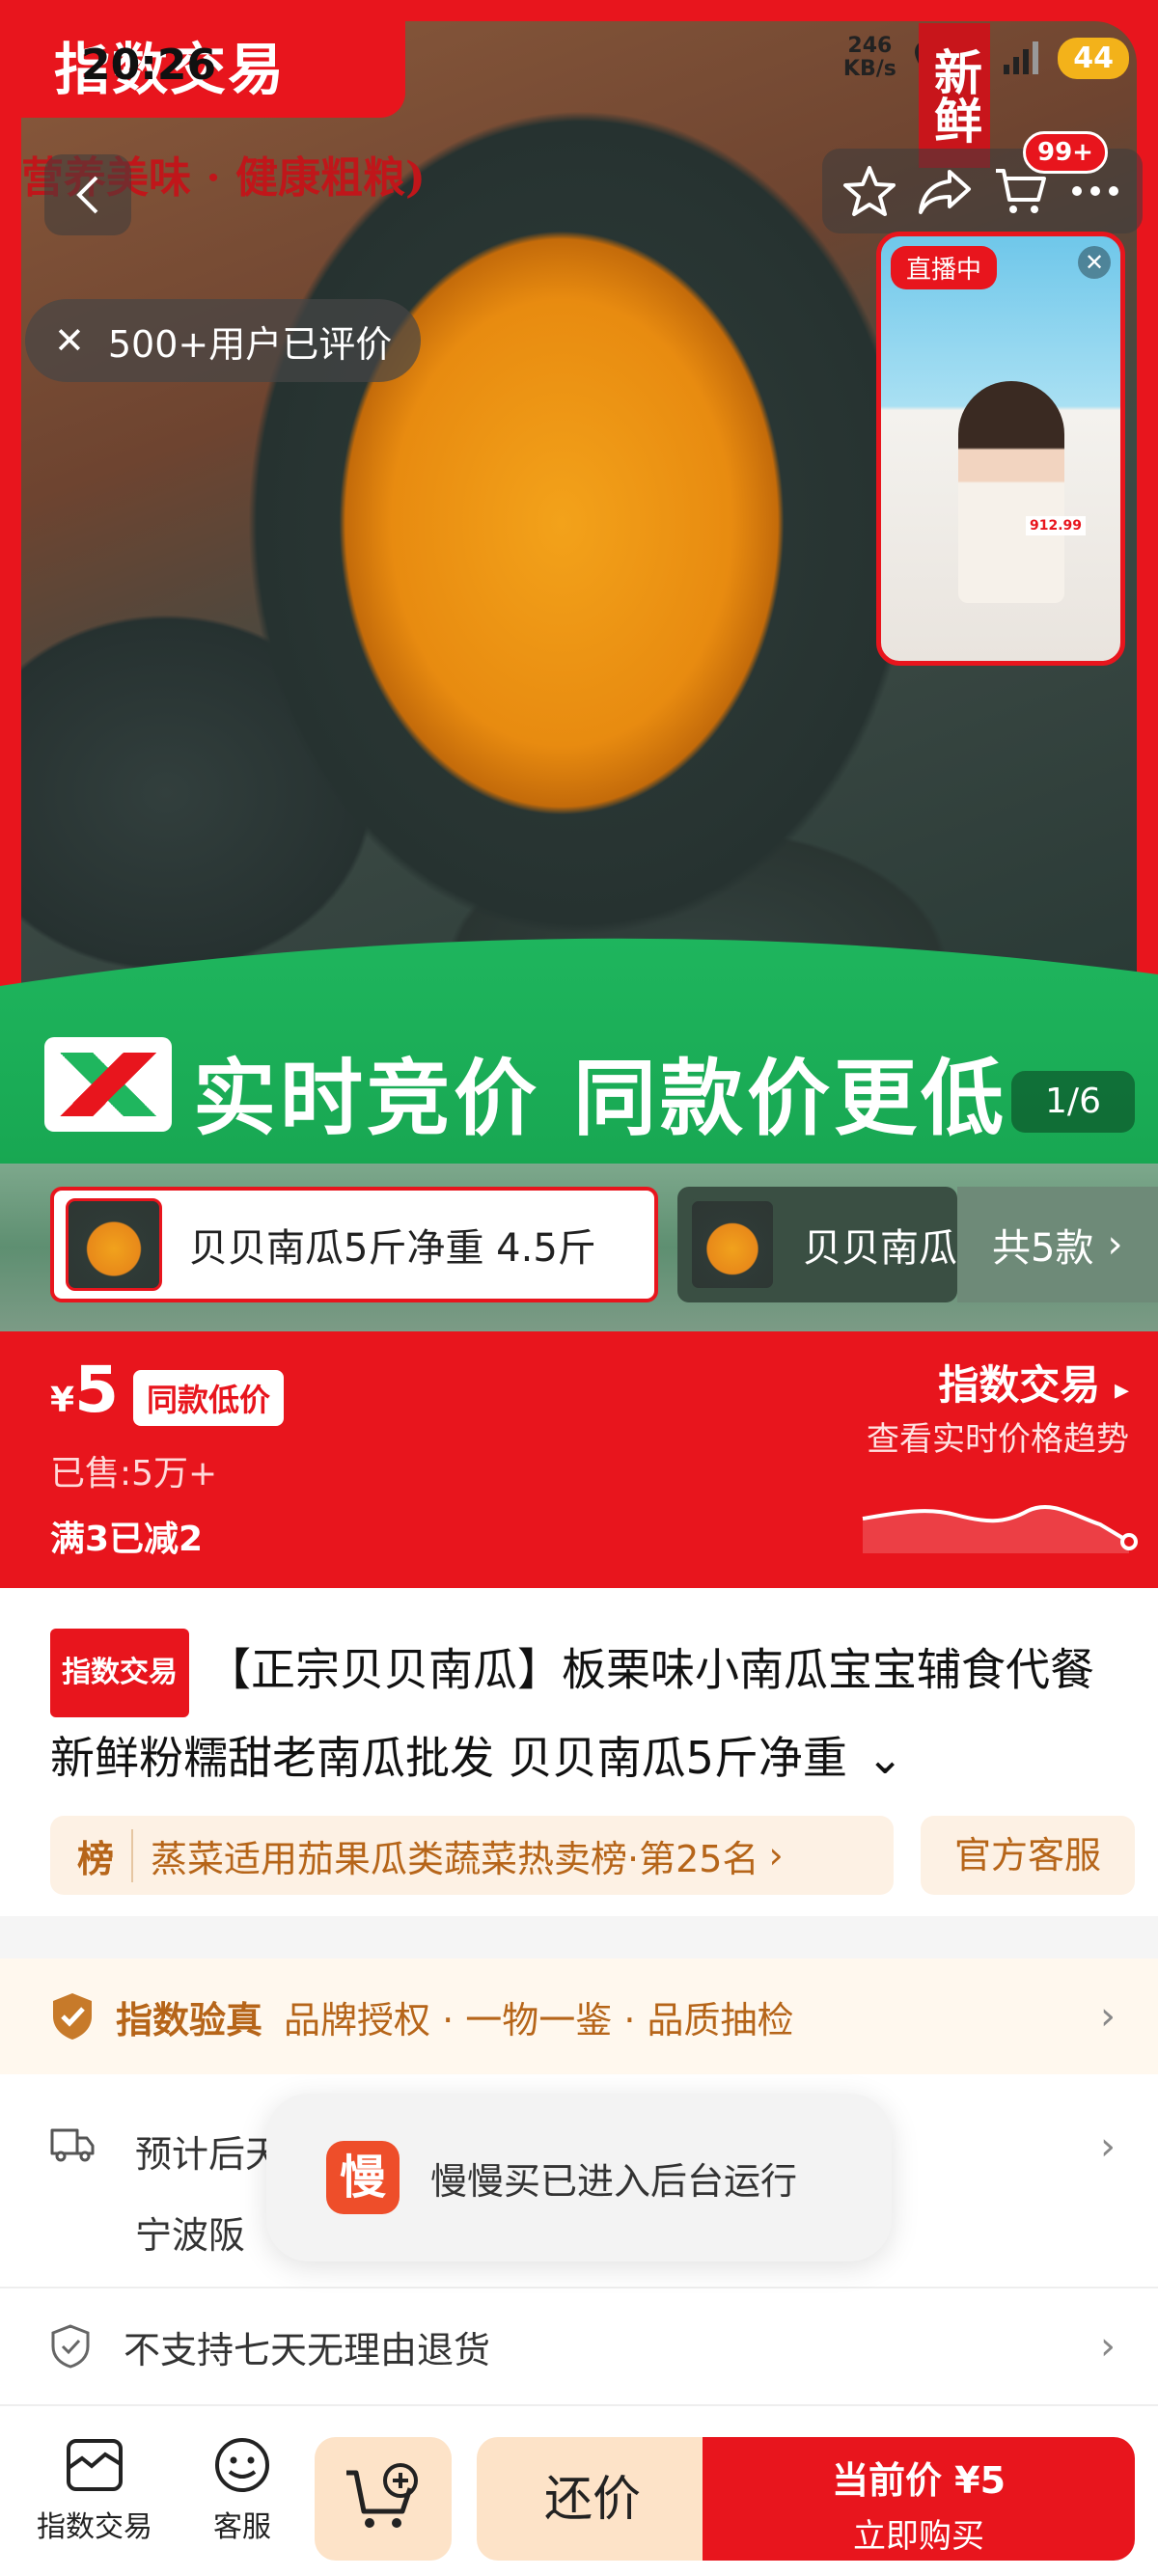 This screenshot has width=1158, height=2576. Describe the element at coordinates (1073, 1102) in the screenshot. I see `page-indicator: 1/6` at that location.